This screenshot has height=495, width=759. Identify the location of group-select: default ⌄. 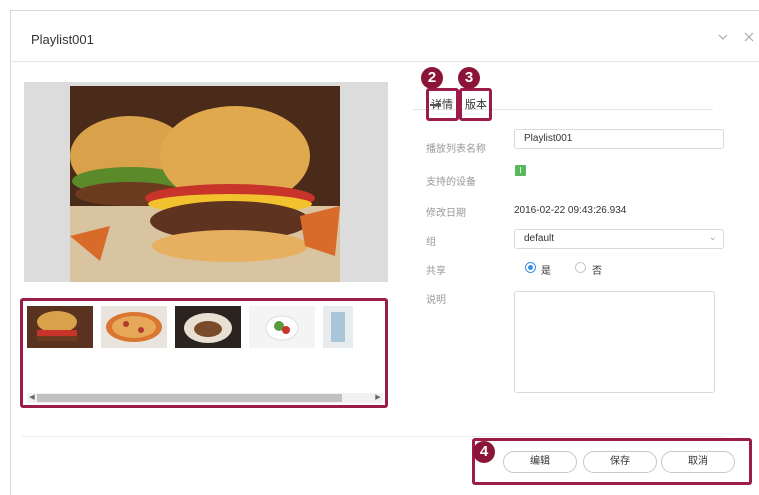
(619, 239).